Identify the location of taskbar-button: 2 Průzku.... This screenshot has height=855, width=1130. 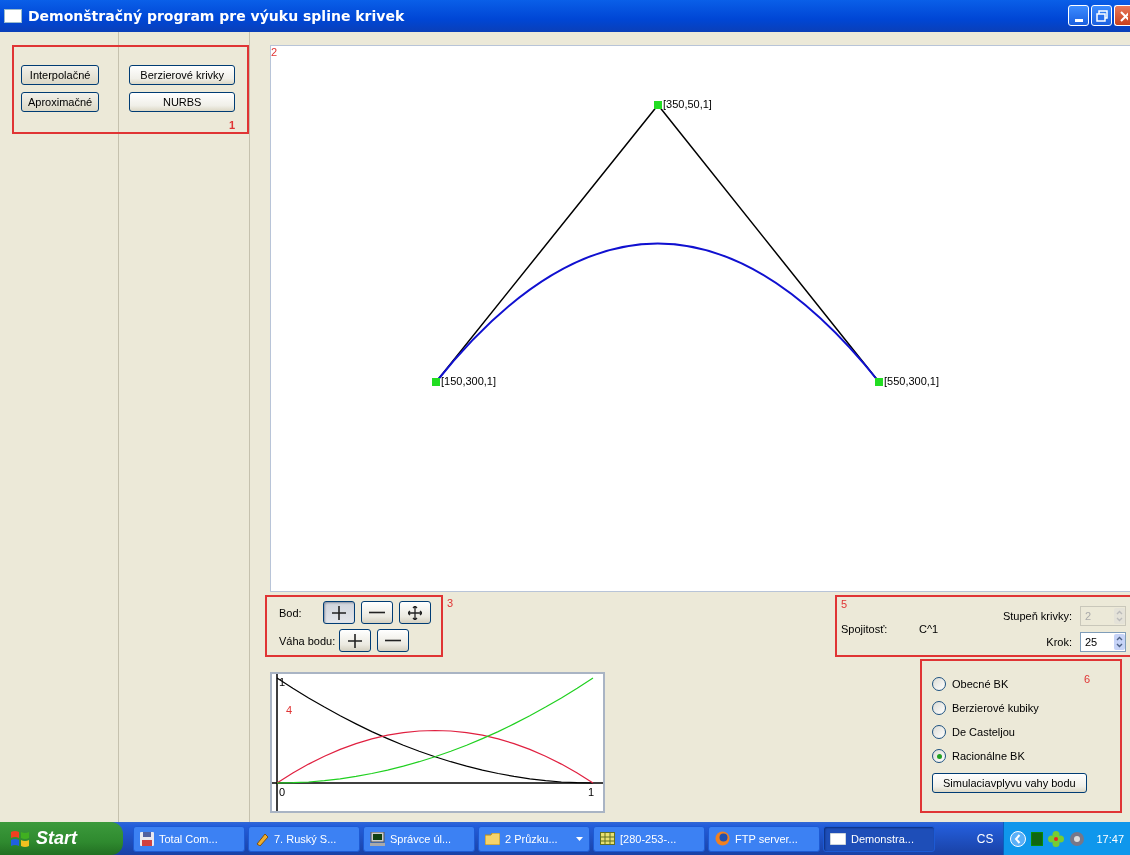
(534, 838).